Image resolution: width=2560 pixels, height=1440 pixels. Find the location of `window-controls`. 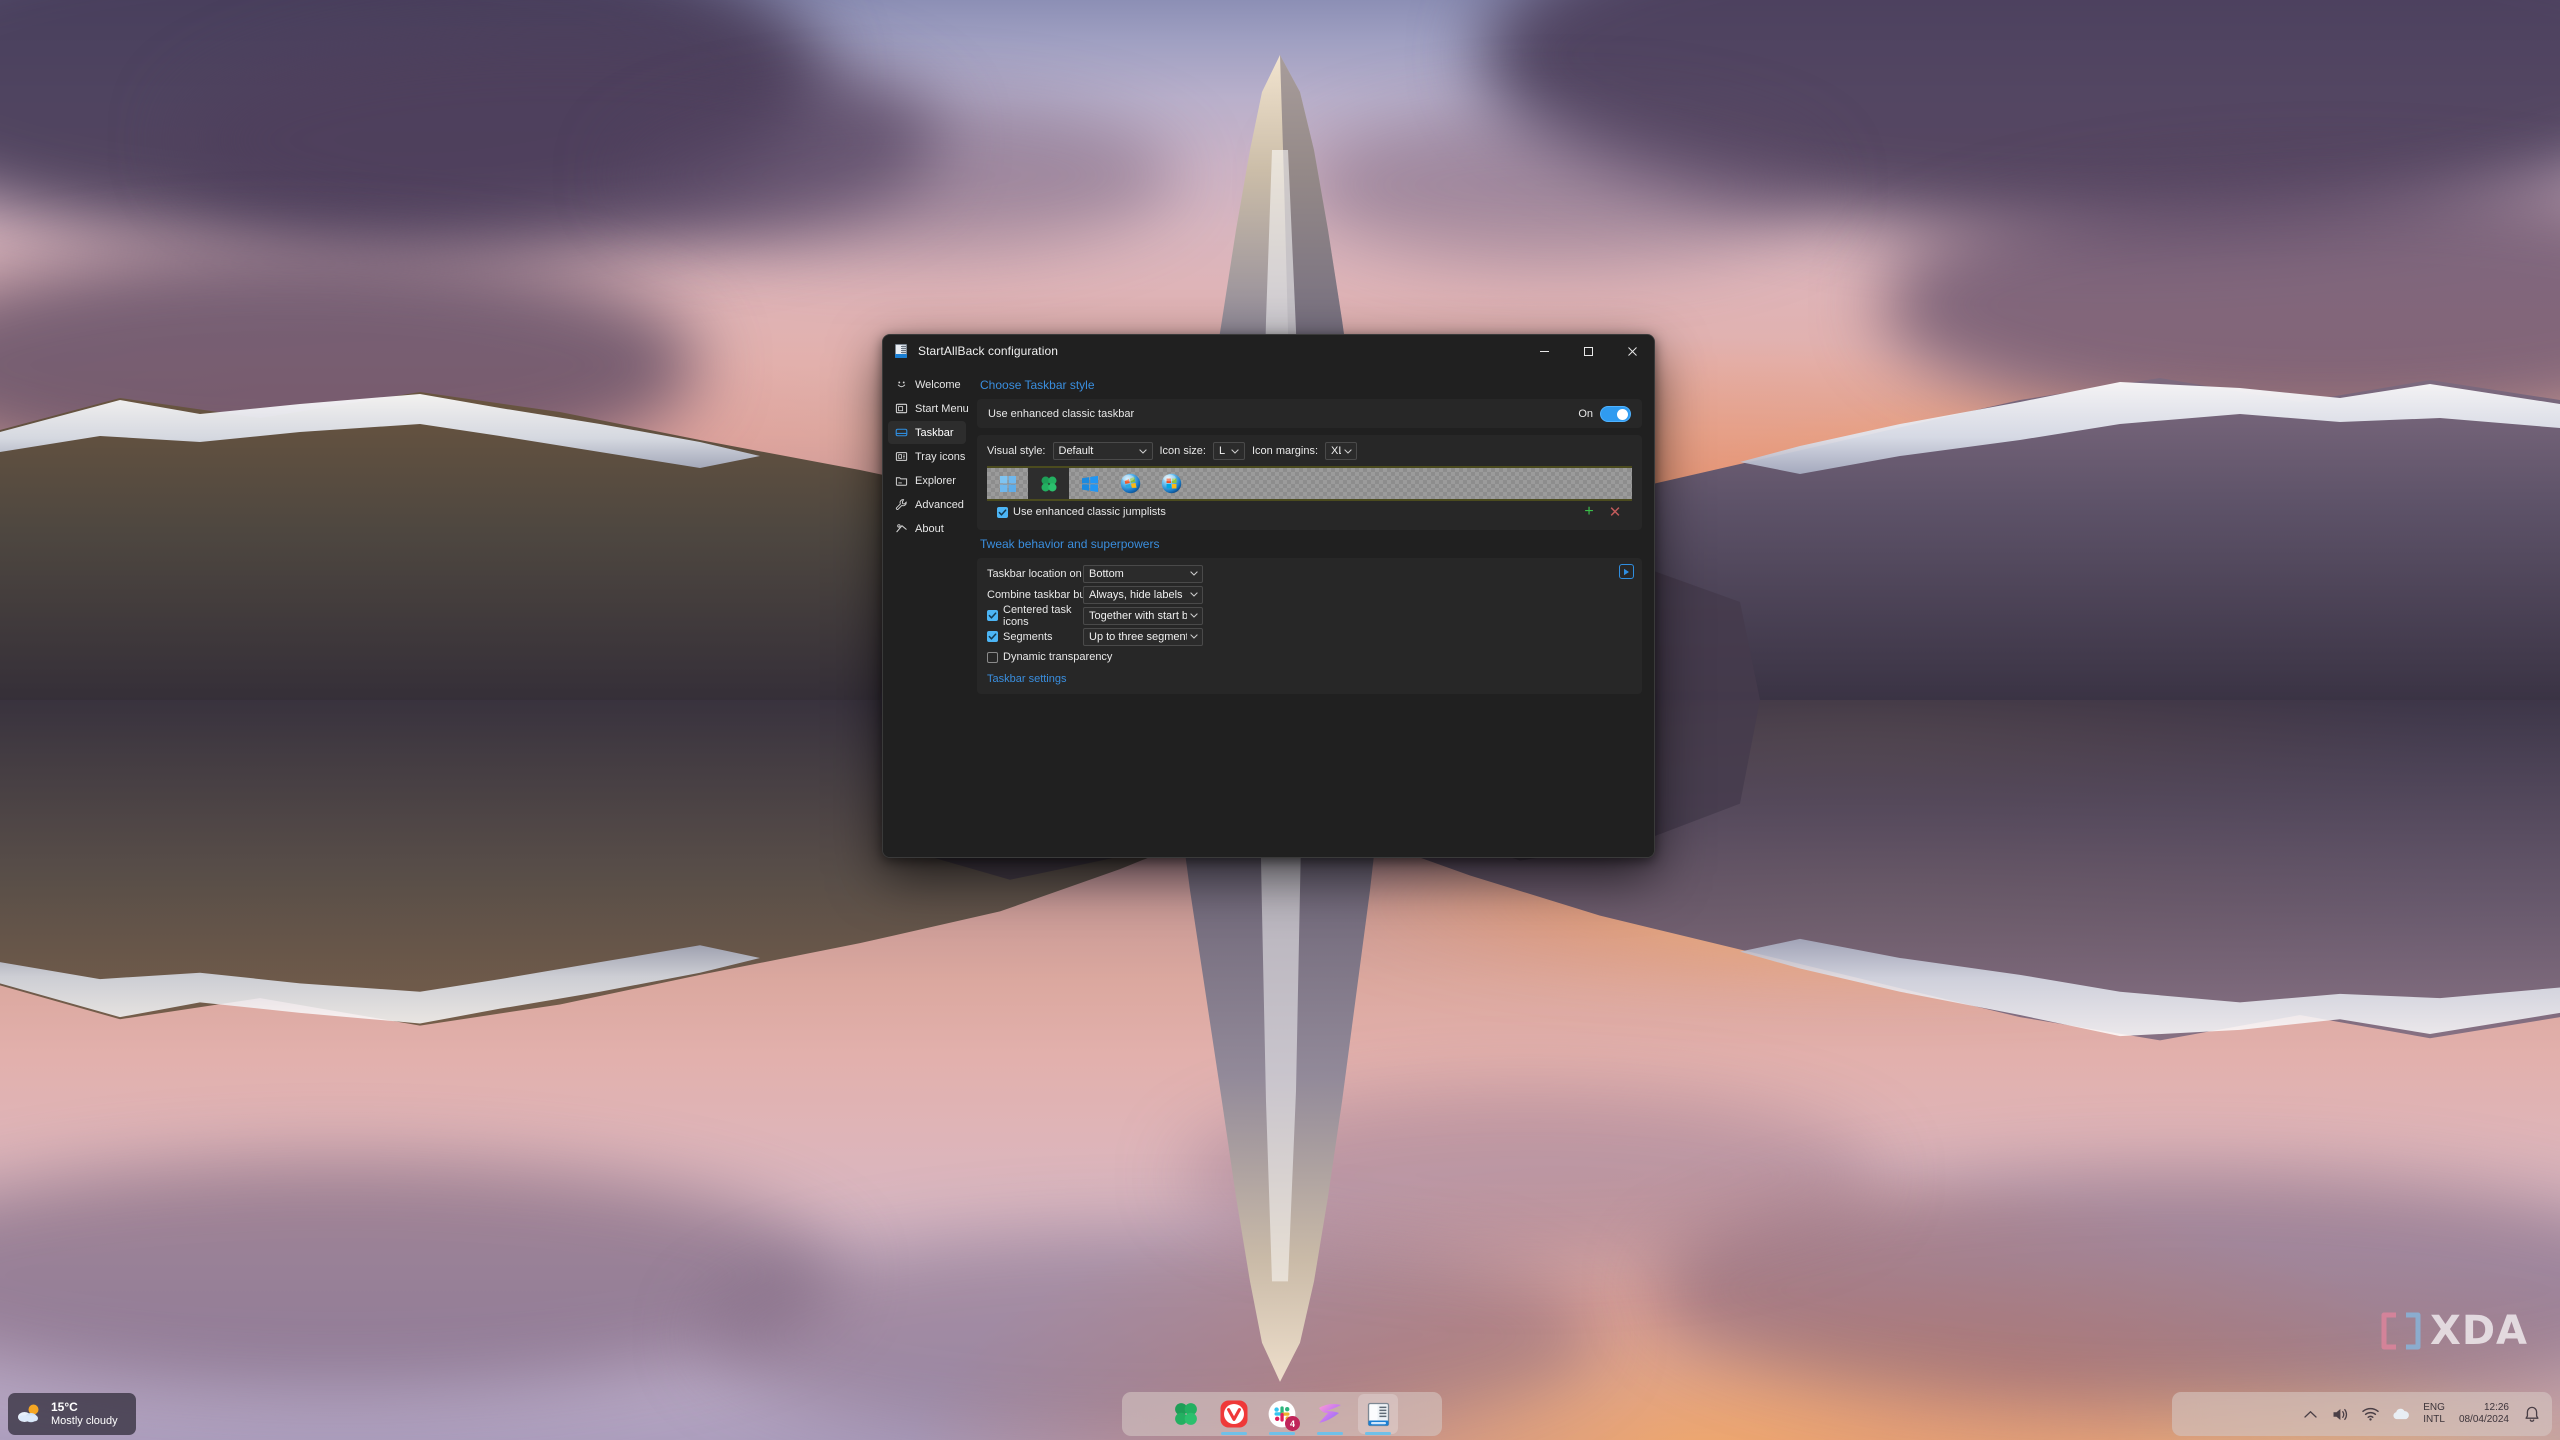

window-controls is located at coordinates (1588, 351).